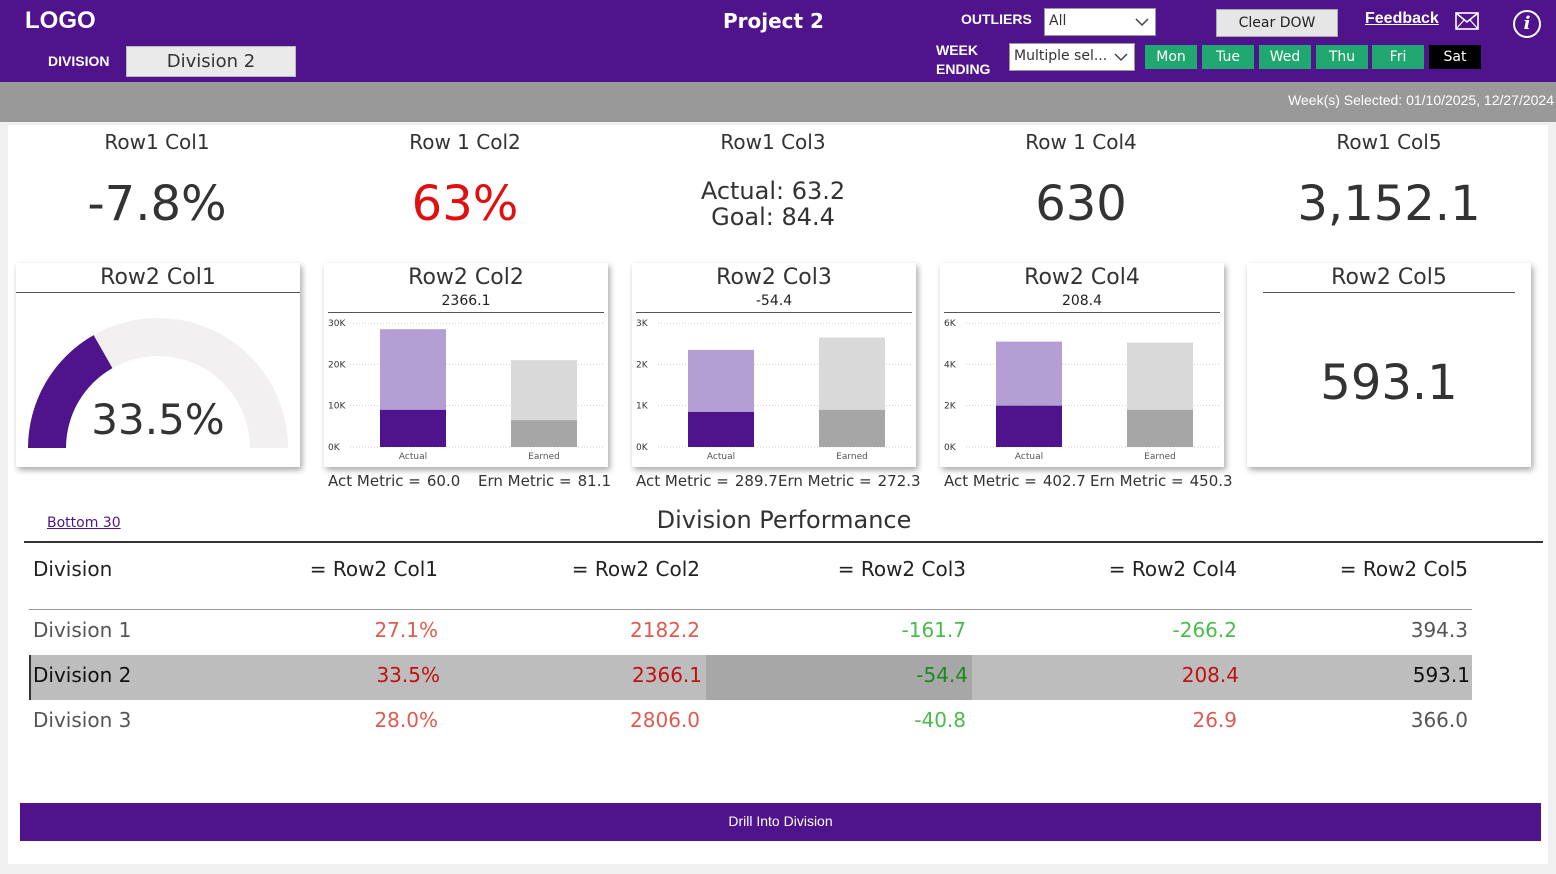 The image size is (1556, 874). I want to click on y-tick-label: 10K, so click(337, 407).